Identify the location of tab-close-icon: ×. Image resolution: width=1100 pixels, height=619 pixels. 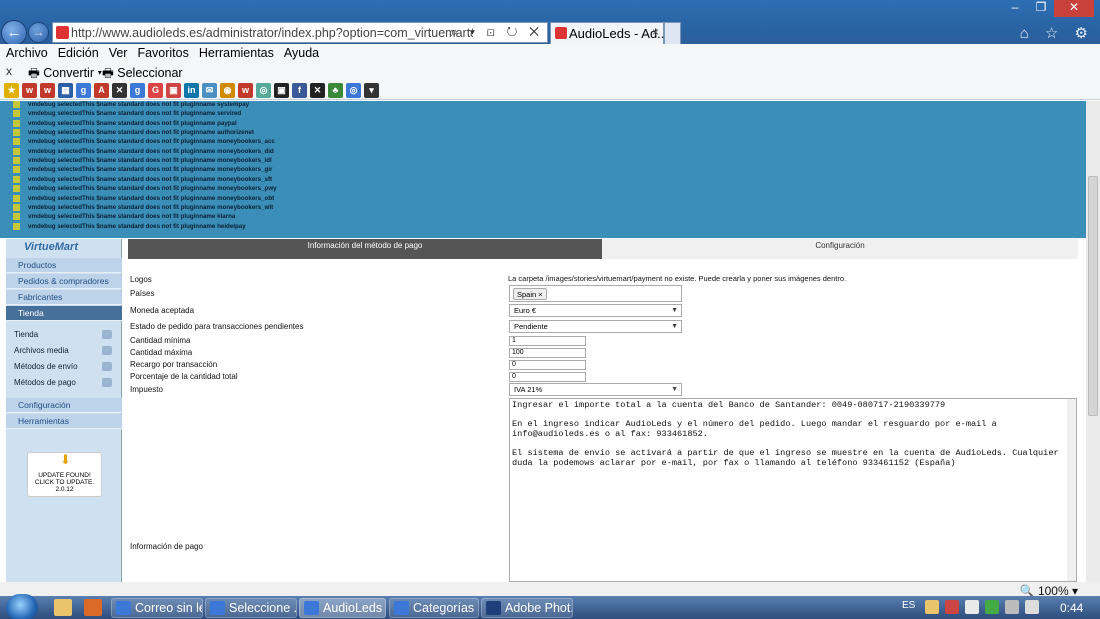
(655, 32).